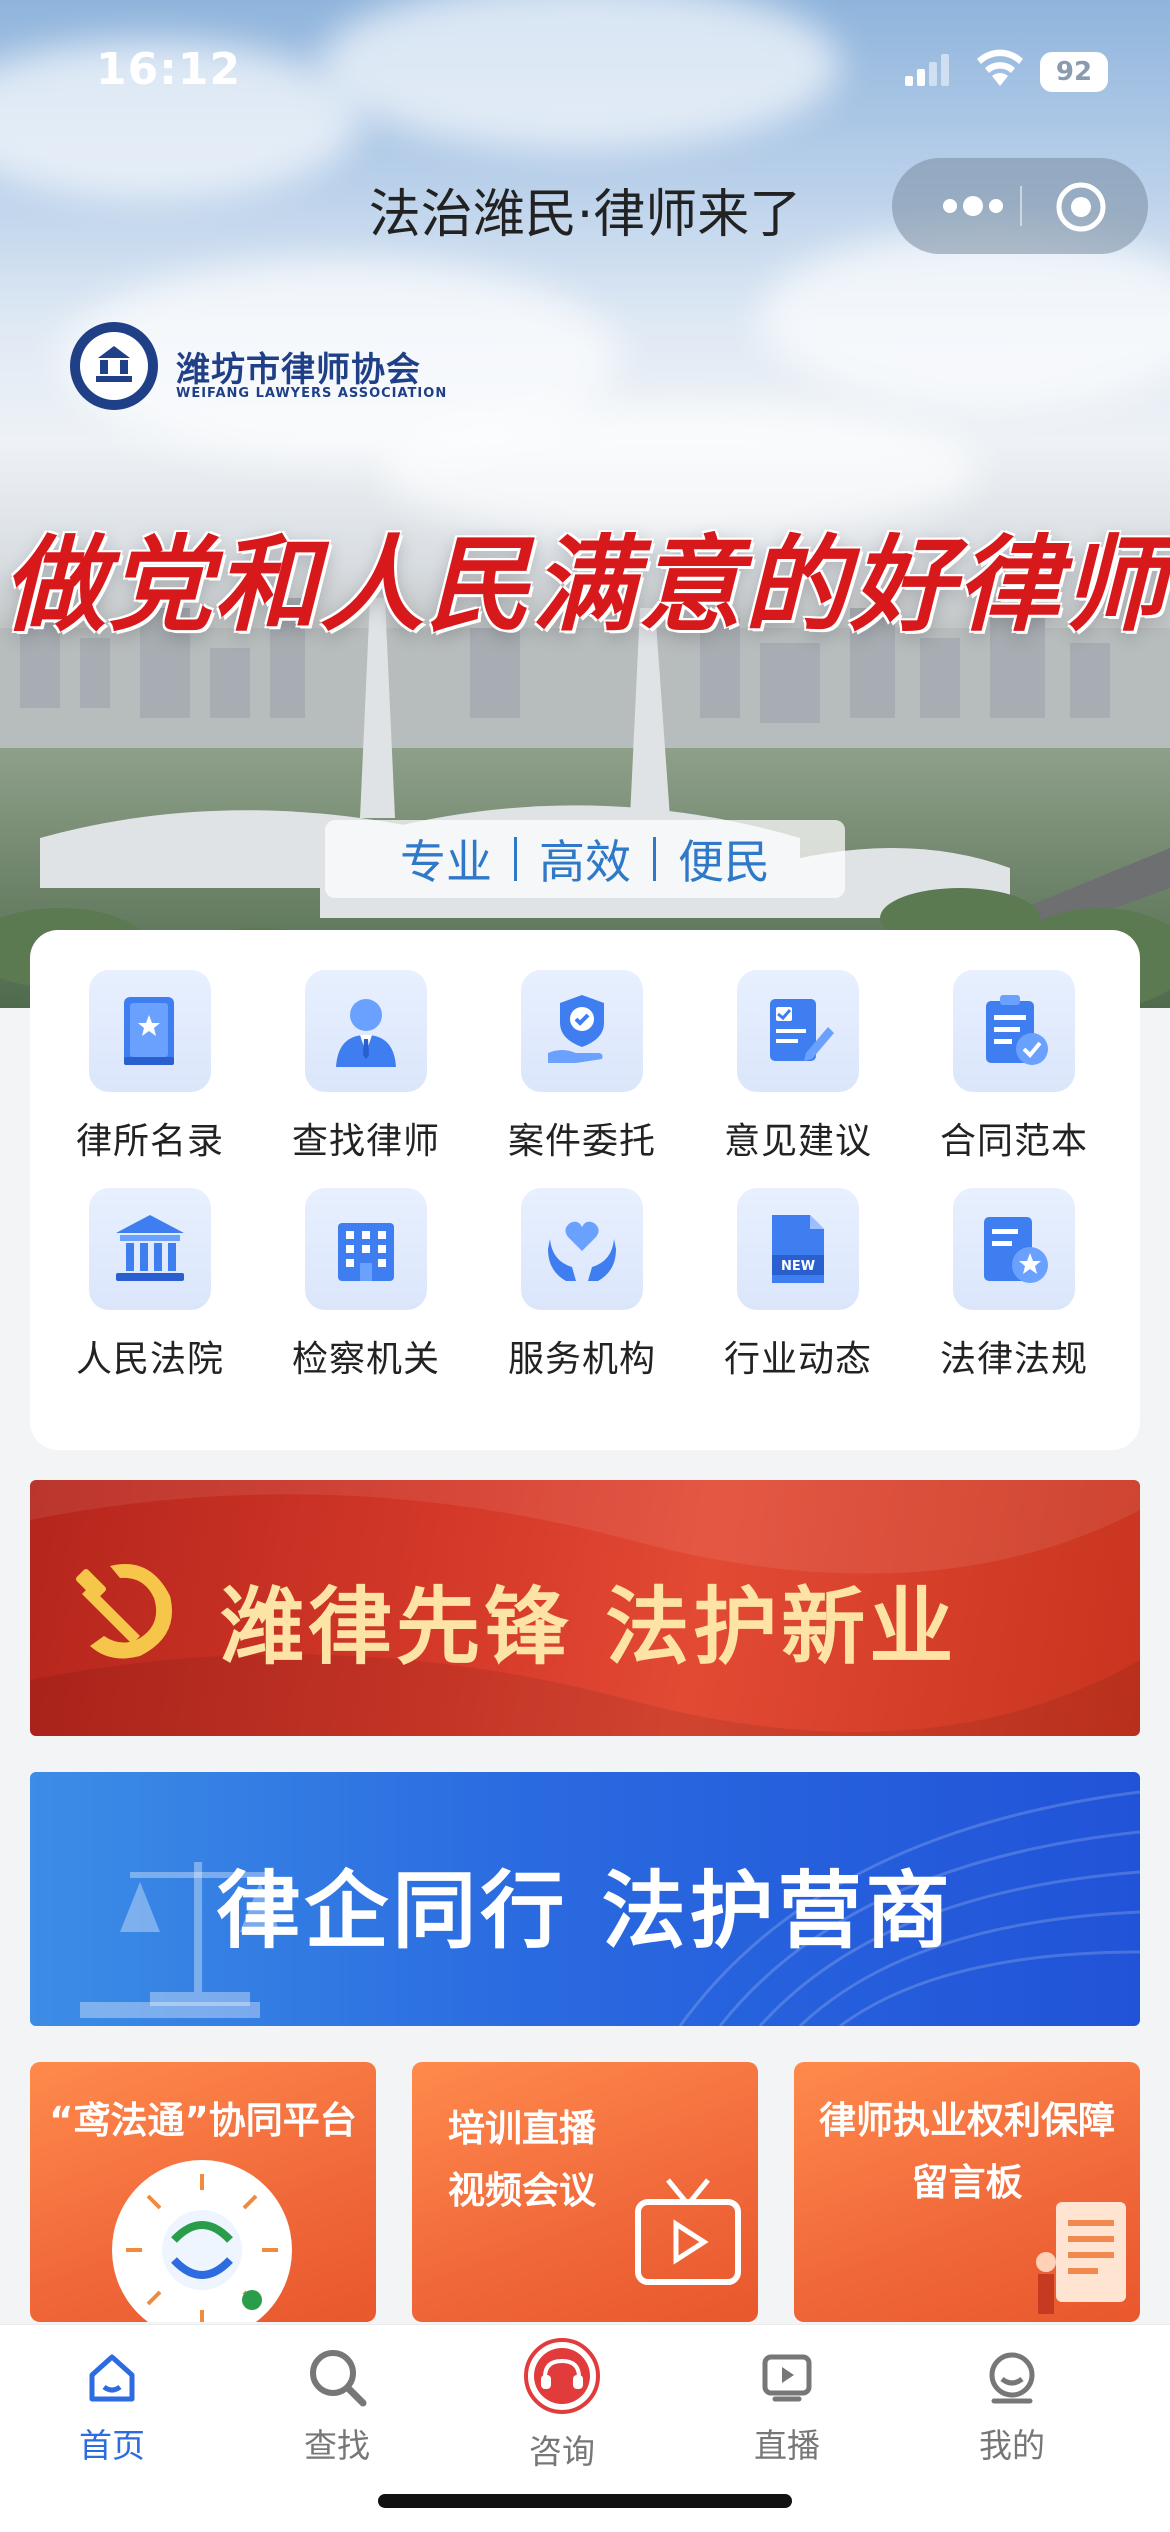 The width and height of the screenshot is (1170, 2532). I want to click on service-find-lawyer: 查找律师, so click(366, 1067).